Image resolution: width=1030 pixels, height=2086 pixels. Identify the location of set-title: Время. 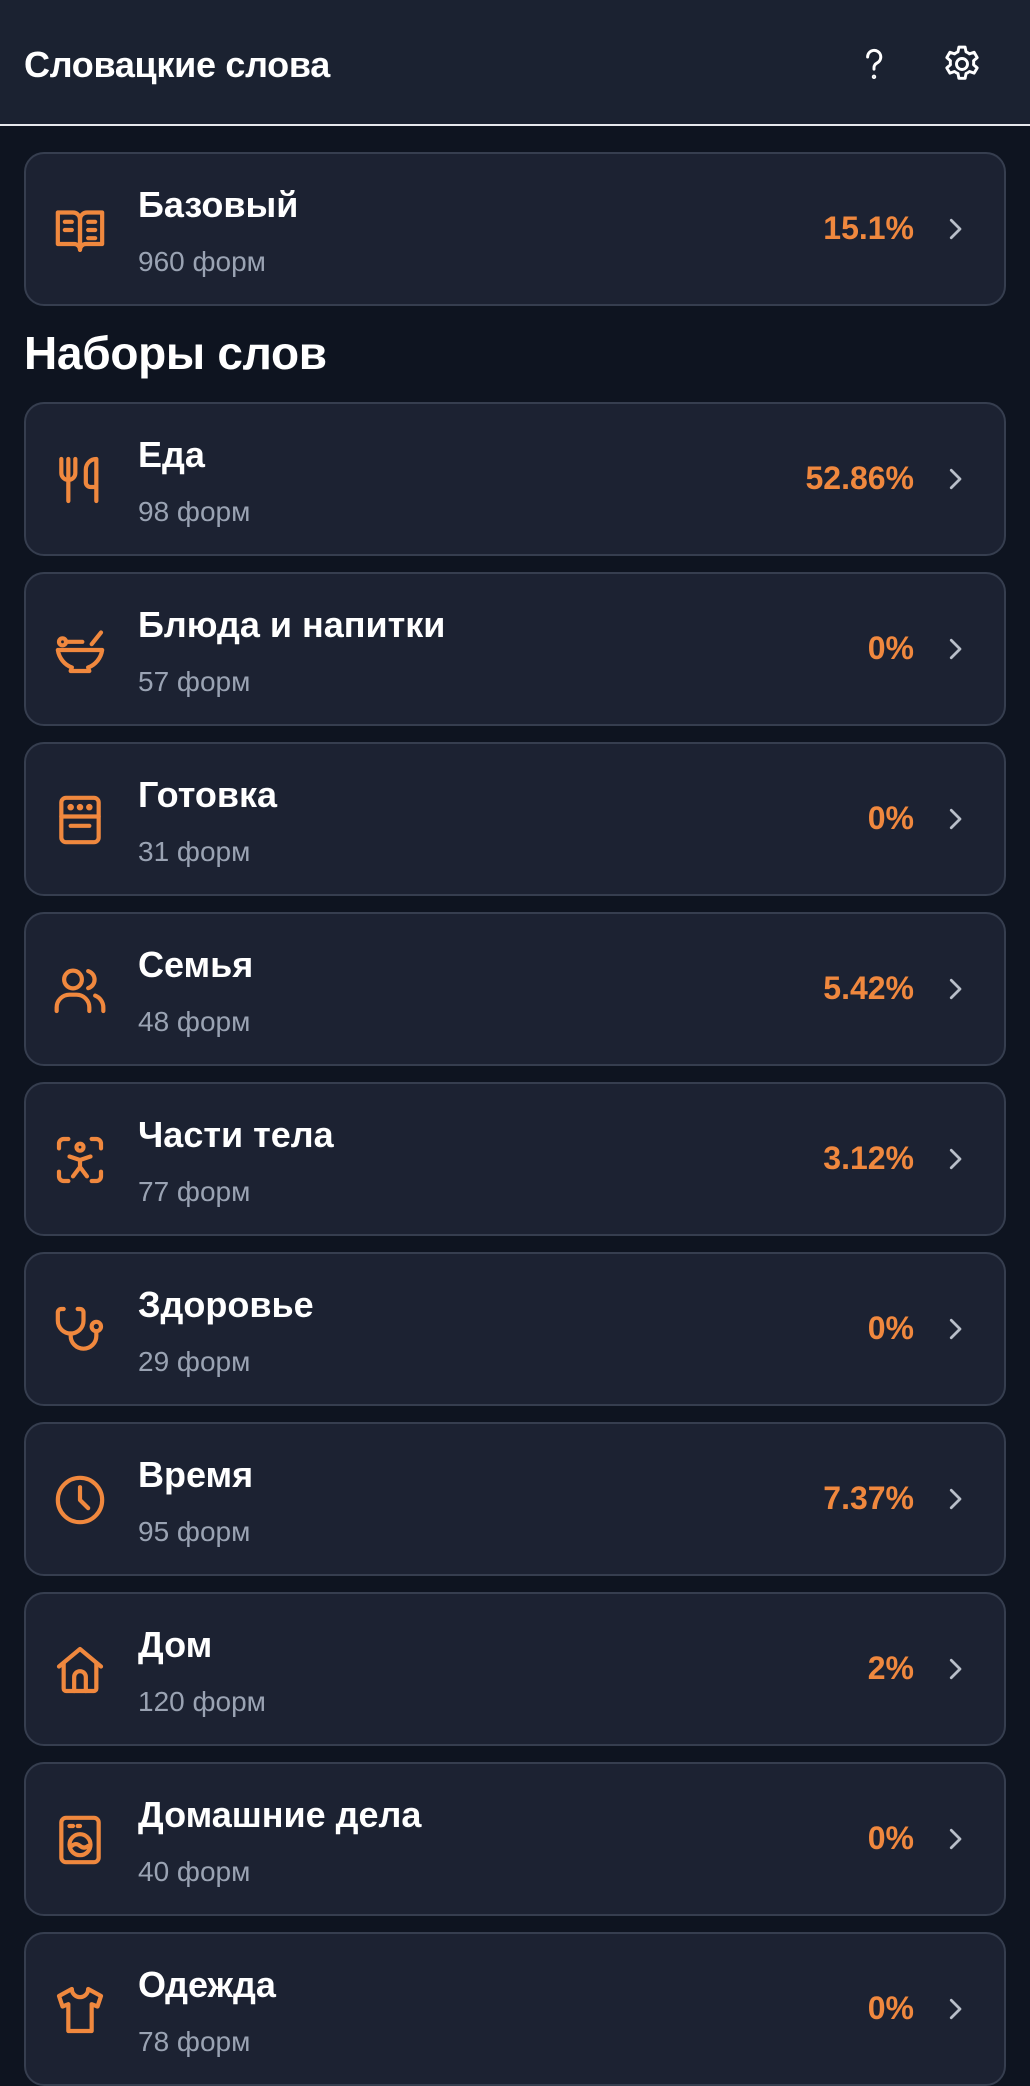
(196, 1474).